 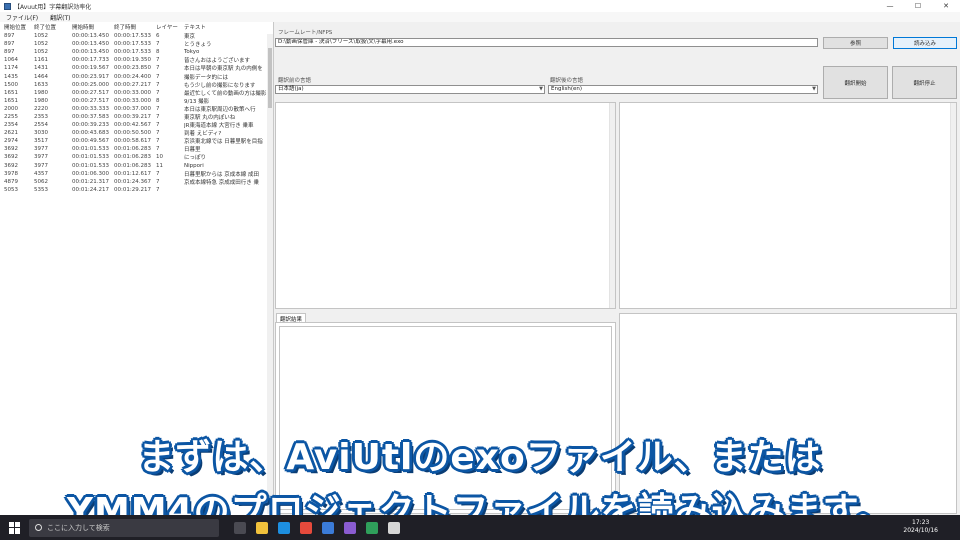 I want to click on system-clock: 17:23 2024/10/16, so click(x=920, y=527).